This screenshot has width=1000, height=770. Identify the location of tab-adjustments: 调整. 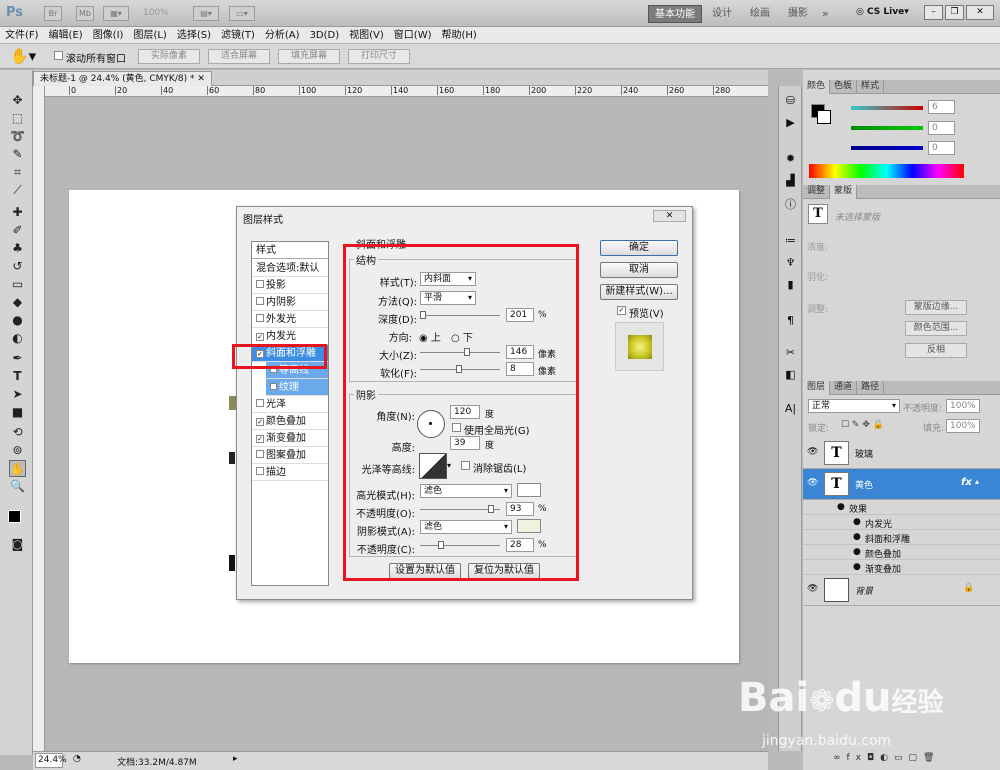
(817, 192).